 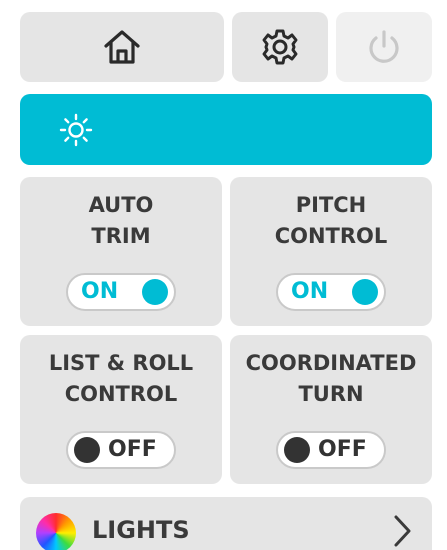 What do you see at coordinates (226, 523) in the screenshot?
I see `lights-row: LIGHTS` at bounding box center [226, 523].